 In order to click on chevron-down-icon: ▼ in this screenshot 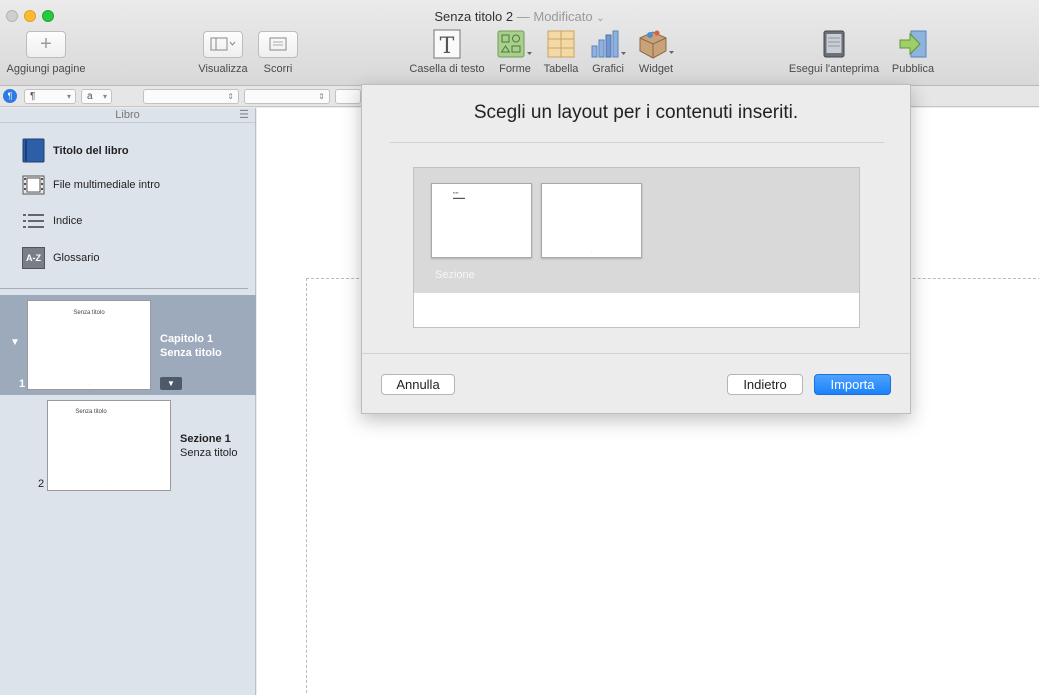, I will do `click(171, 383)`.